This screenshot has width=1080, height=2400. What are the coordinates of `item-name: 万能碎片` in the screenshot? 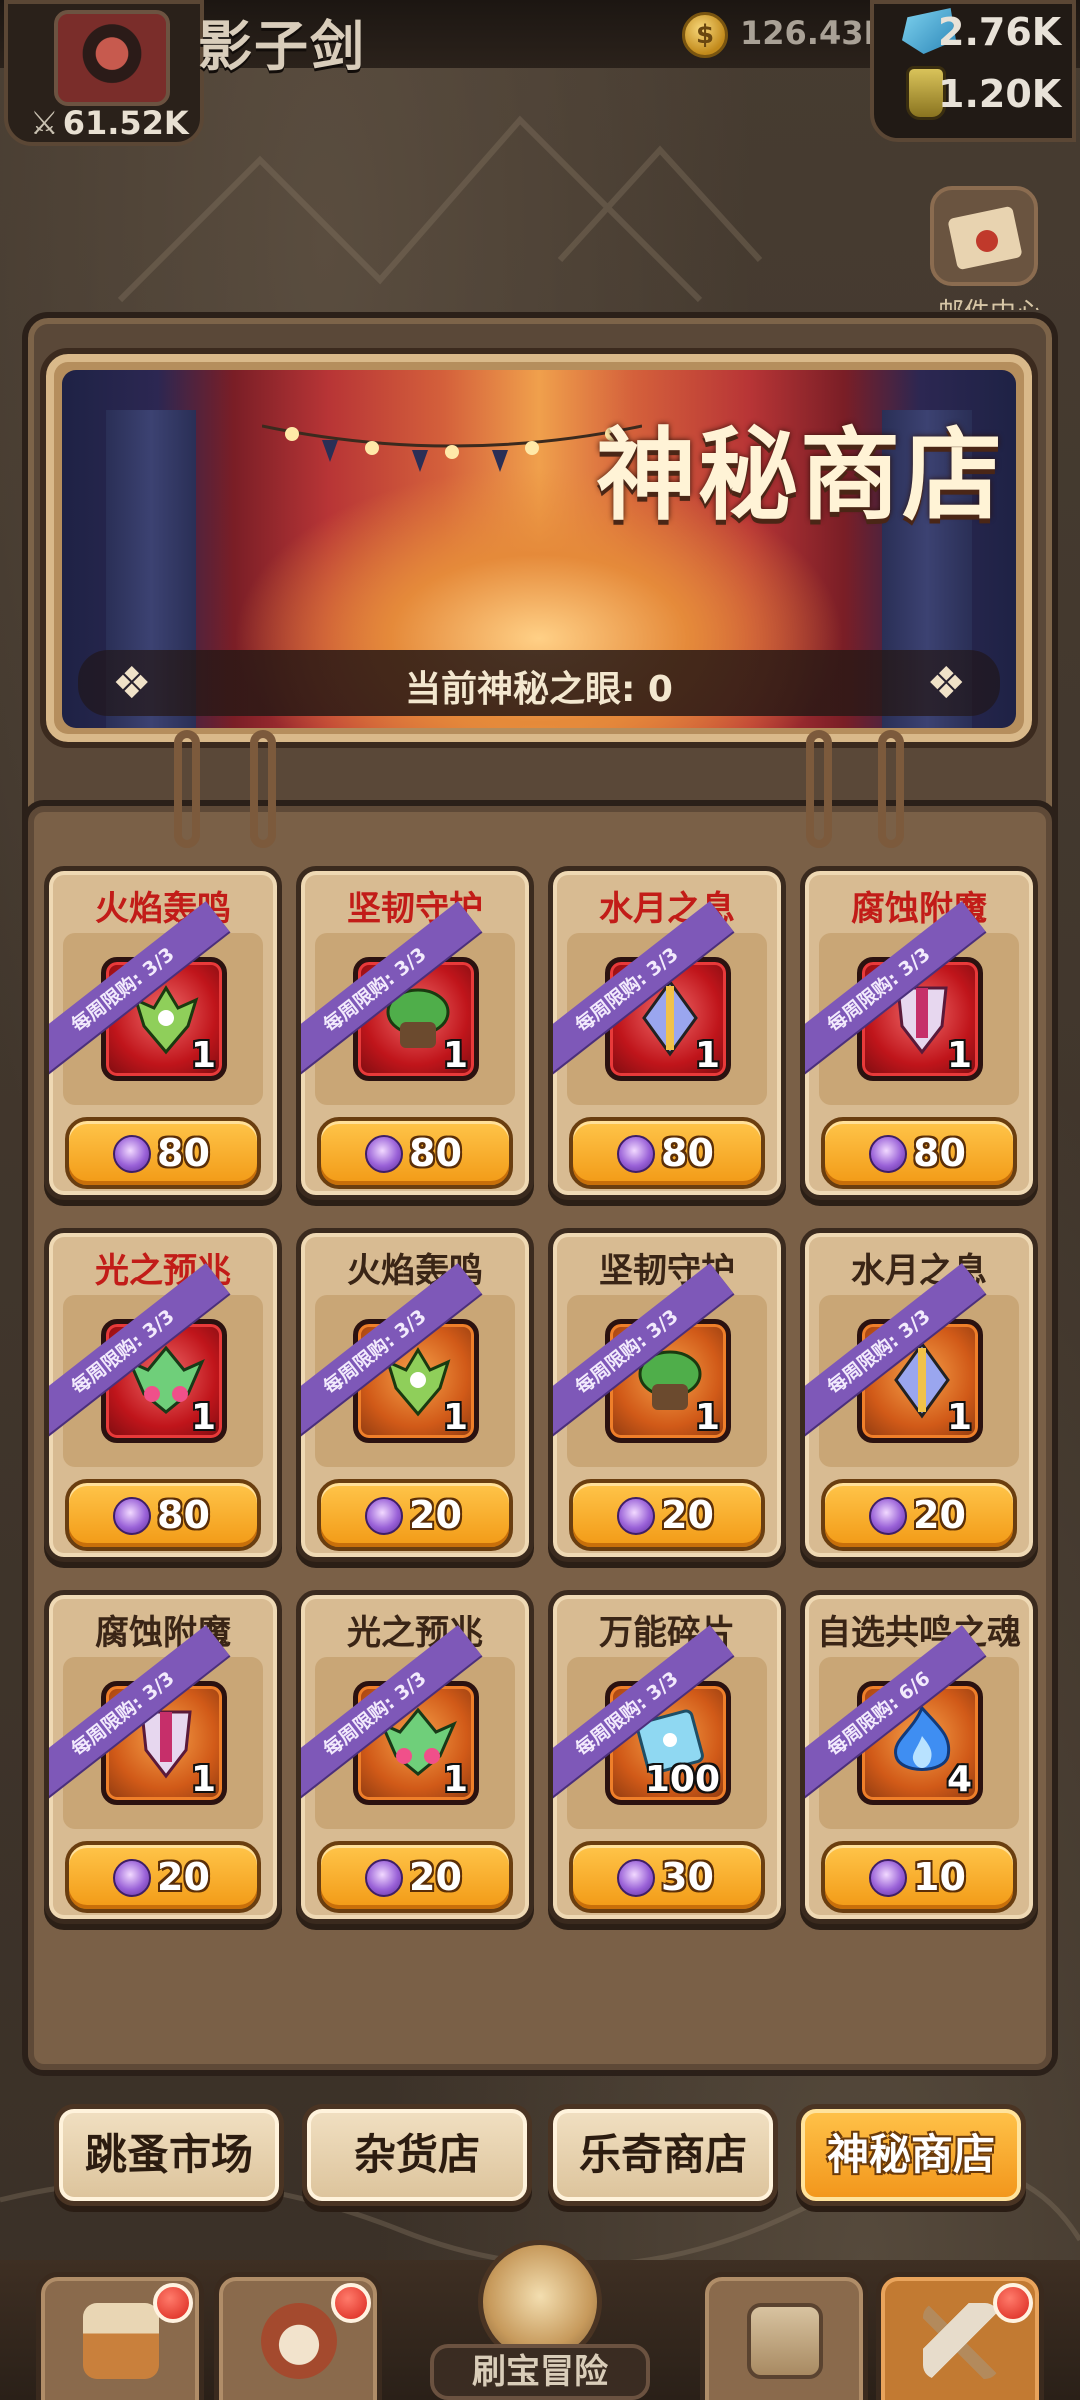 It's located at (667, 1633).